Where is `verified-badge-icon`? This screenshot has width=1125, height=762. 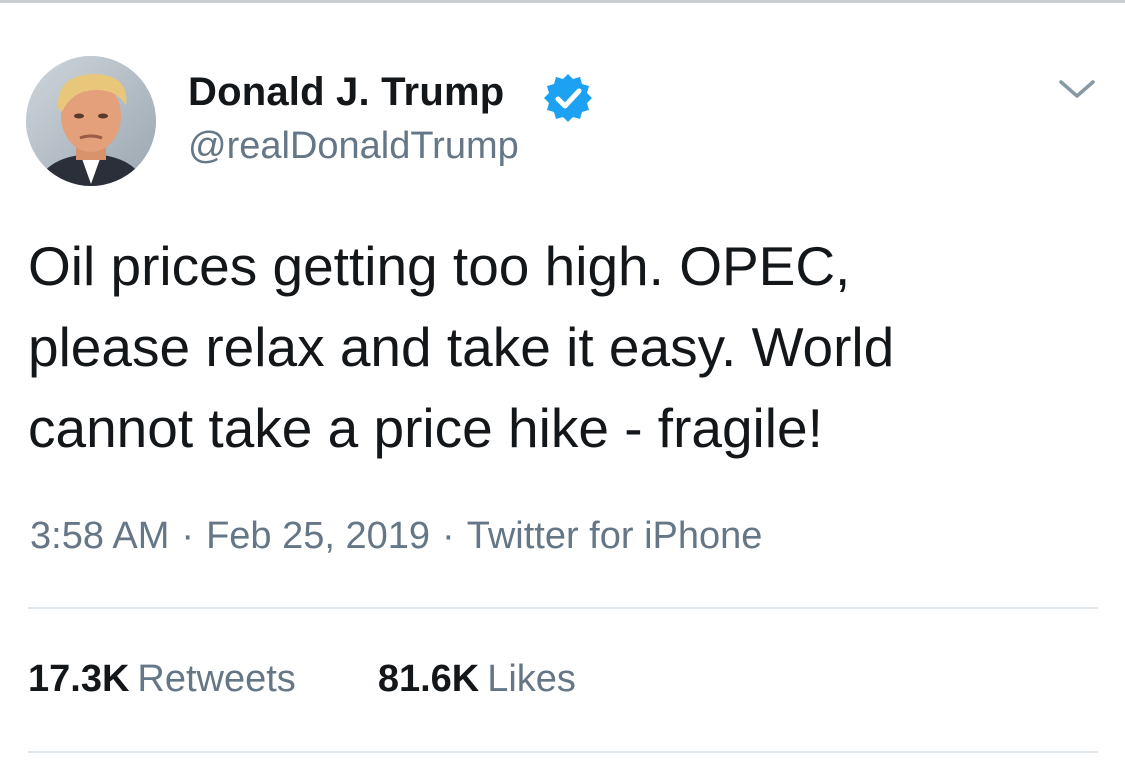 verified-badge-icon is located at coordinates (568, 98).